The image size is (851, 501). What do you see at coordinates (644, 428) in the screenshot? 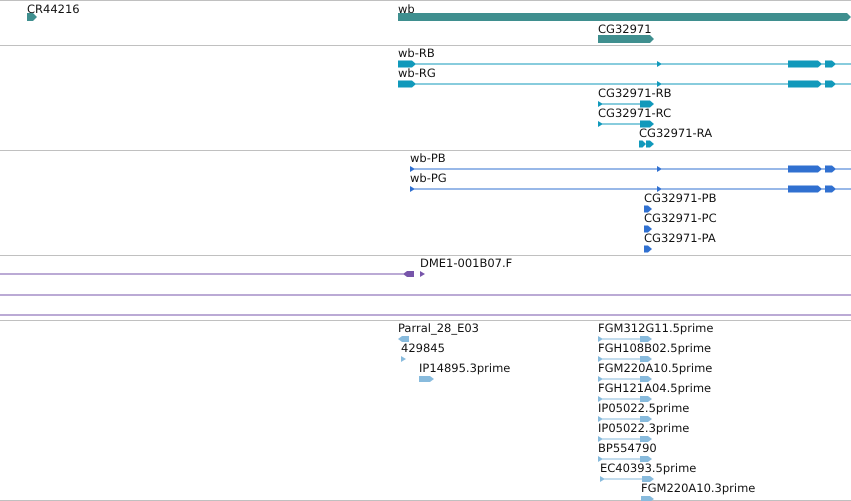
I see `feature-label: IP05022.3prime` at bounding box center [644, 428].